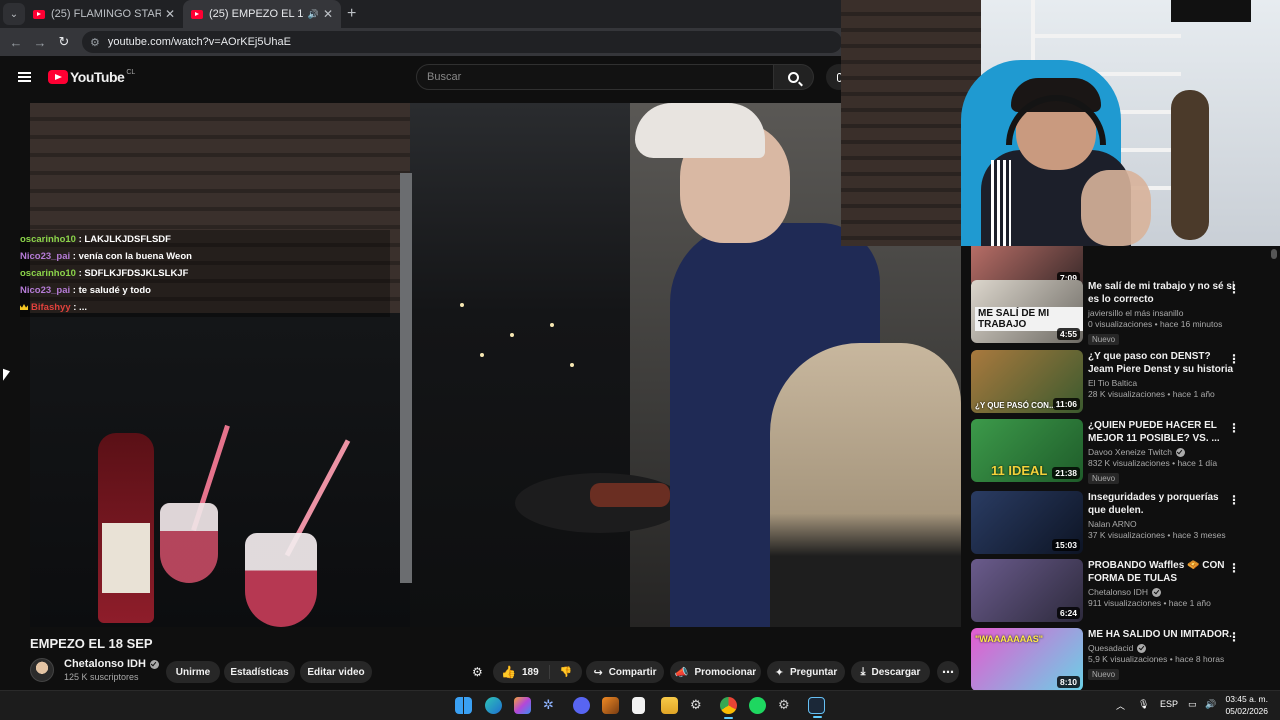 The width and height of the screenshot is (1280, 720). Describe the element at coordinates (1027, 381) in the screenshot. I see `video-thumbnail: ¿Y QUE PASÓ CON...? 11:06` at that location.